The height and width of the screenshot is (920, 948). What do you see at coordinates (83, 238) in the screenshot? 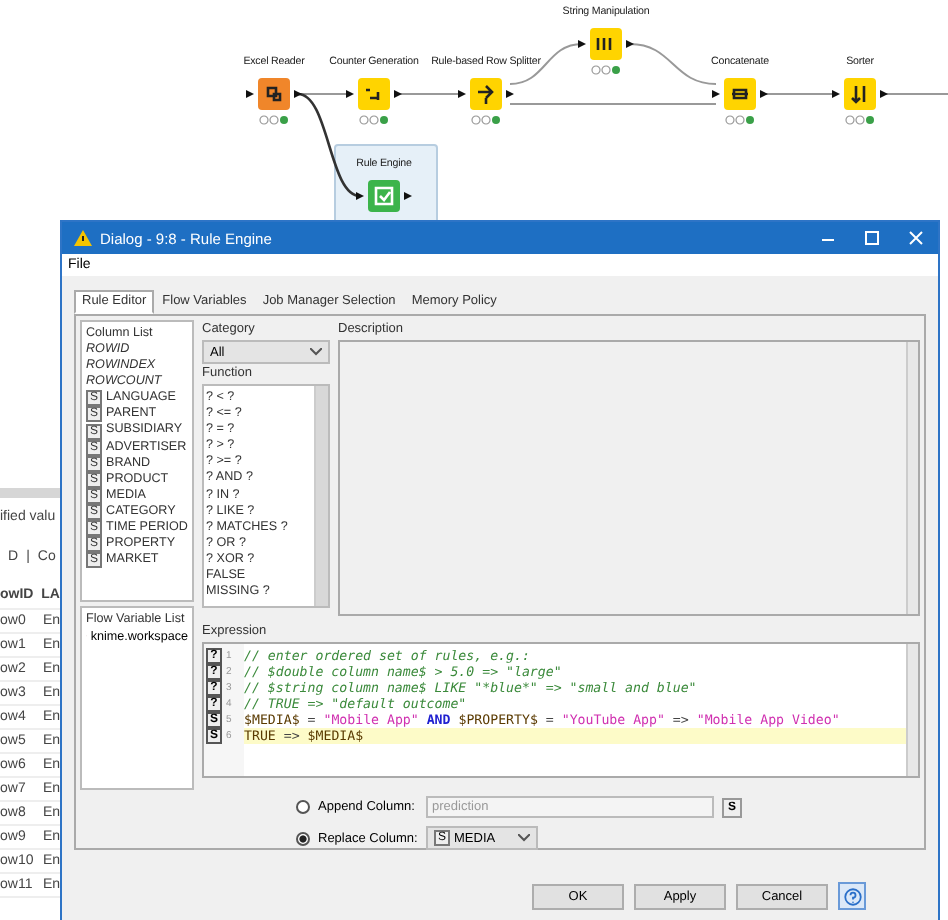
I see `warning-icon` at bounding box center [83, 238].